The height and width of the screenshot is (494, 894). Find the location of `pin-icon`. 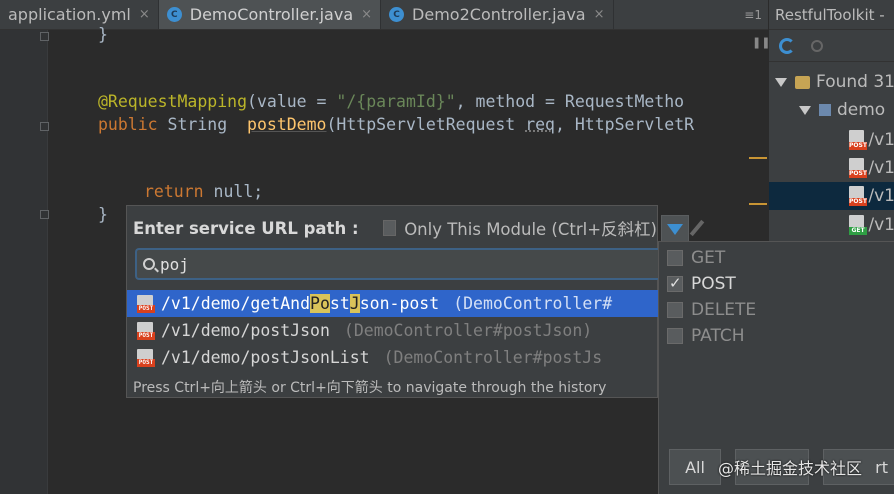

pin-icon is located at coordinates (697, 228).